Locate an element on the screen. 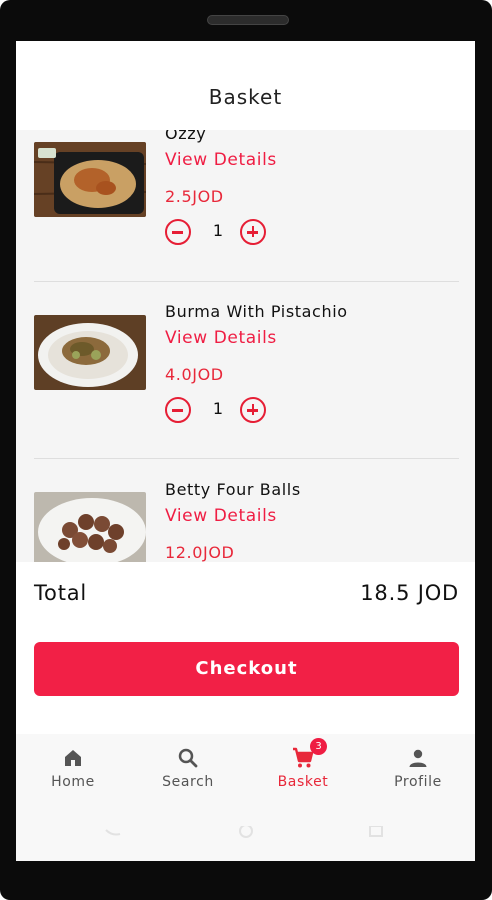  nav-label-profile: Profile is located at coordinates (418, 782).